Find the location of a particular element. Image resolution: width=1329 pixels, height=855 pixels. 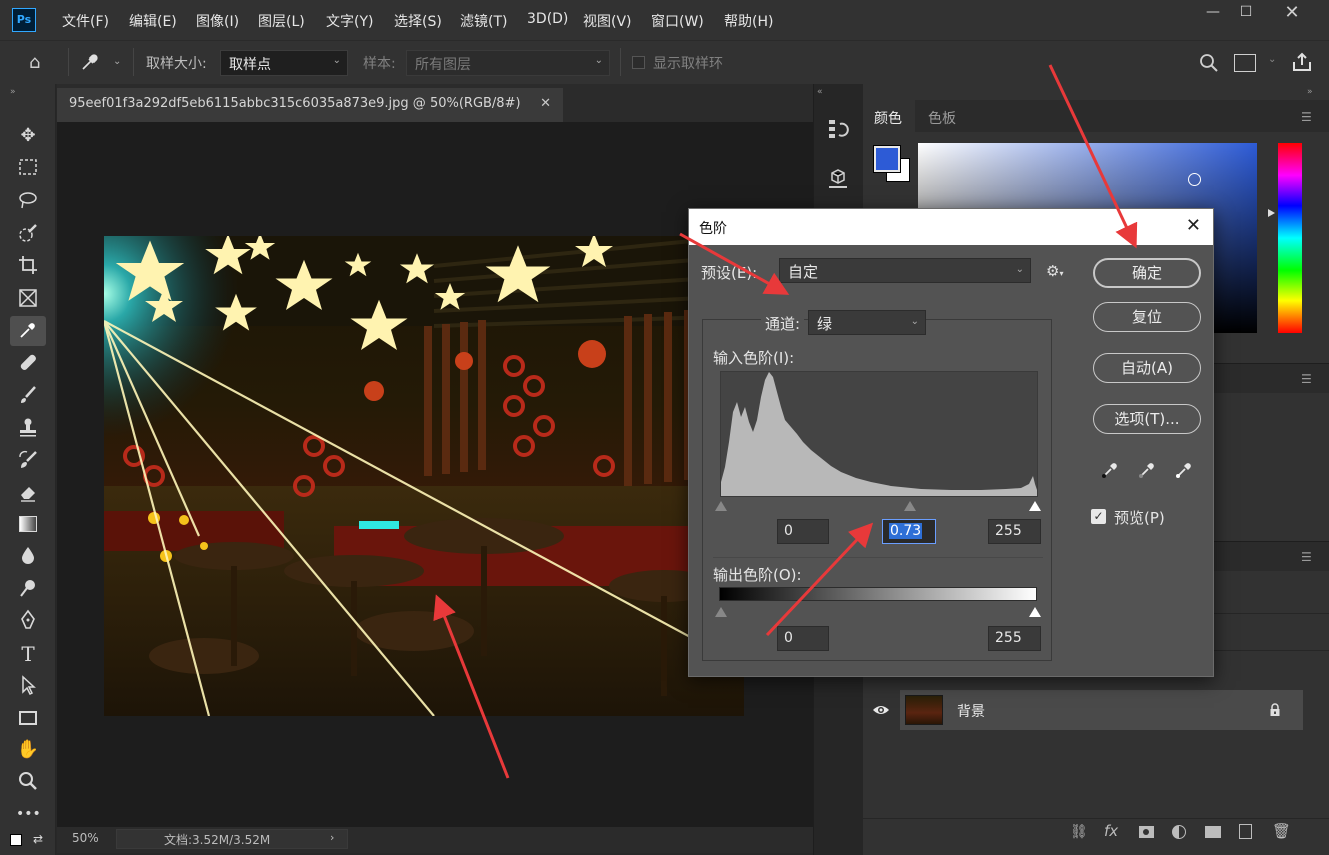

preset-options-gear-icon: ⚙▾ is located at coordinates (1057, 271).